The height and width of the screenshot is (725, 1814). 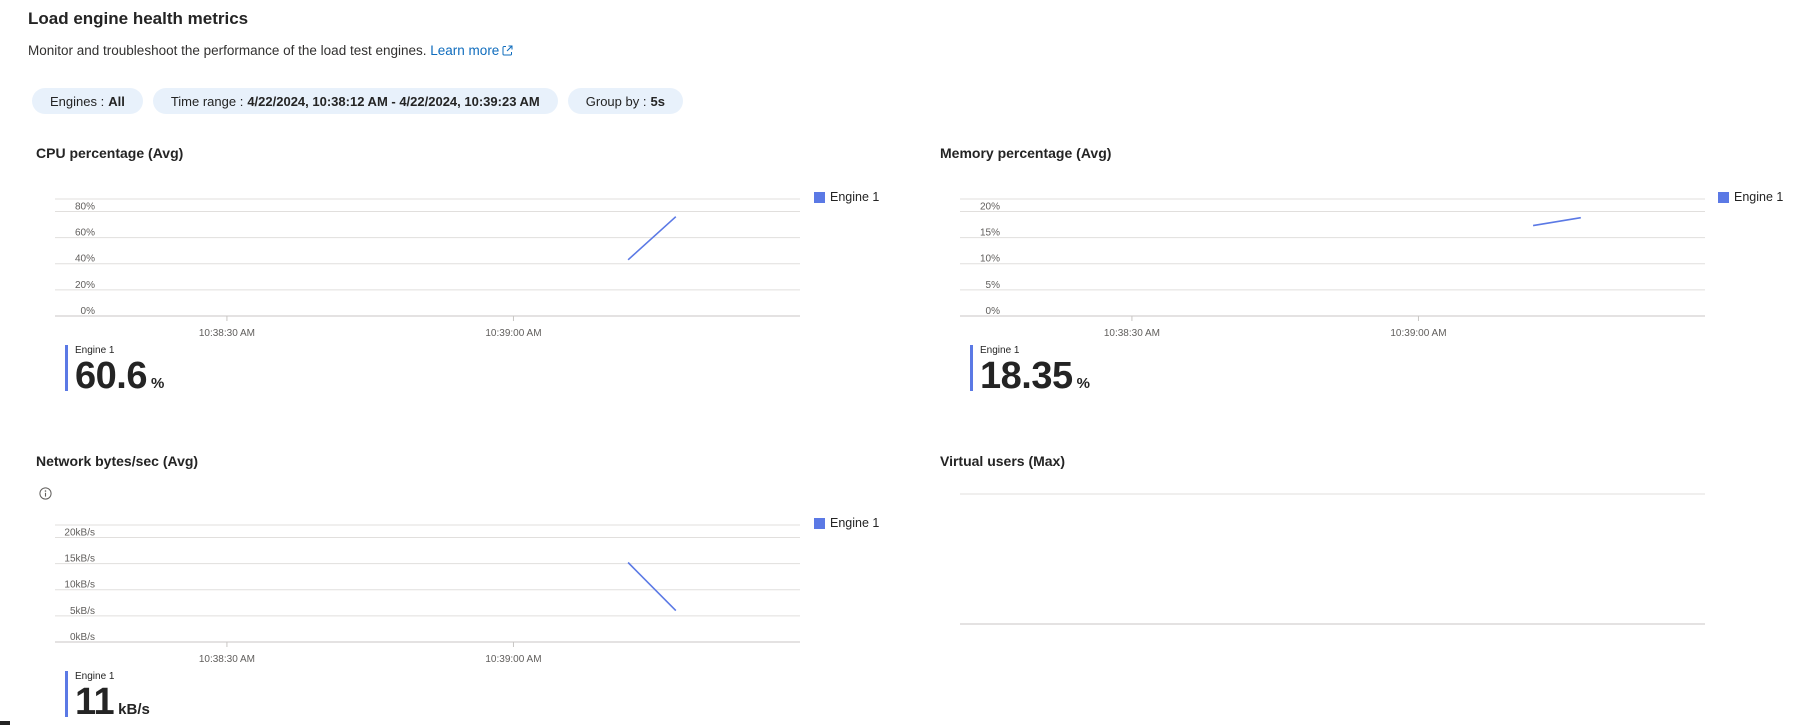 What do you see at coordinates (616, 101) in the screenshot?
I see `group-by-filter-label: Group by :` at bounding box center [616, 101].